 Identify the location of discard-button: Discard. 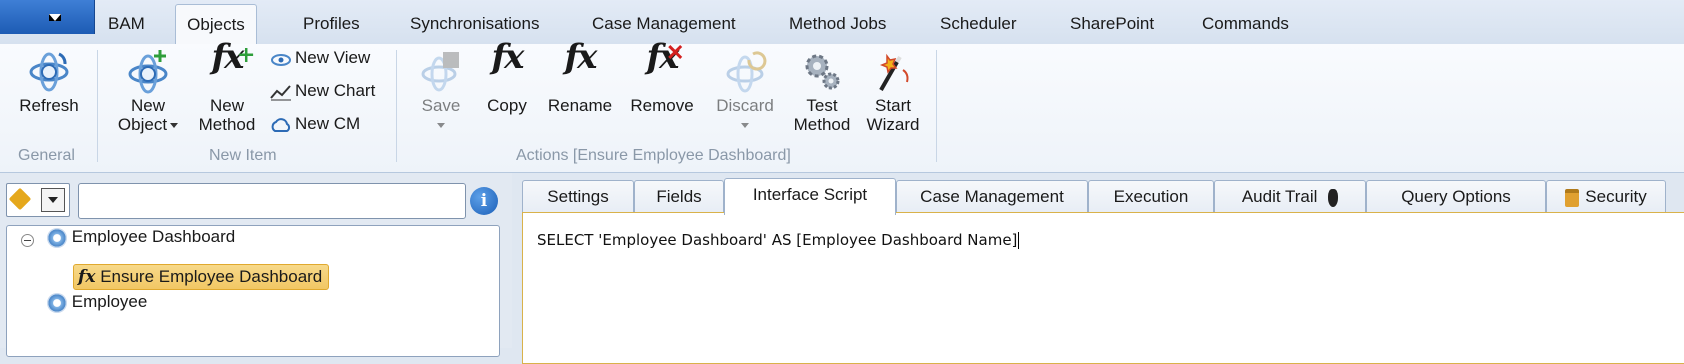
(745, 91).